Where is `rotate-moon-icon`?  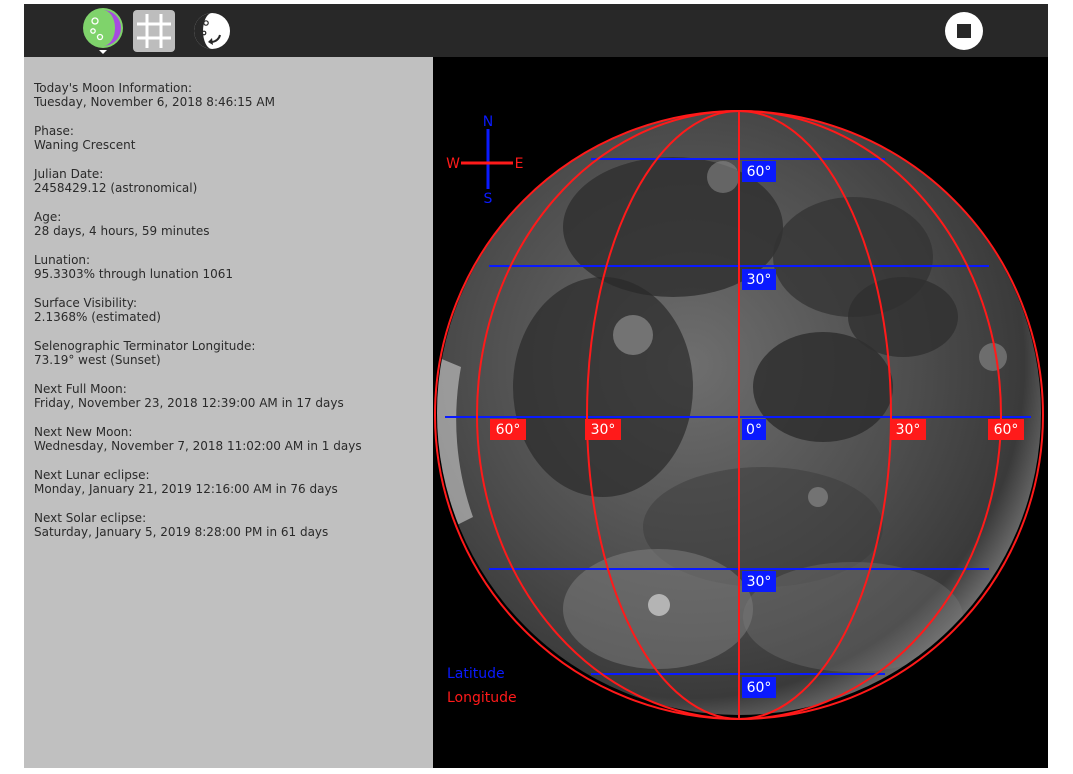
rotate-moon-icon is located at coordinates (212, 31).